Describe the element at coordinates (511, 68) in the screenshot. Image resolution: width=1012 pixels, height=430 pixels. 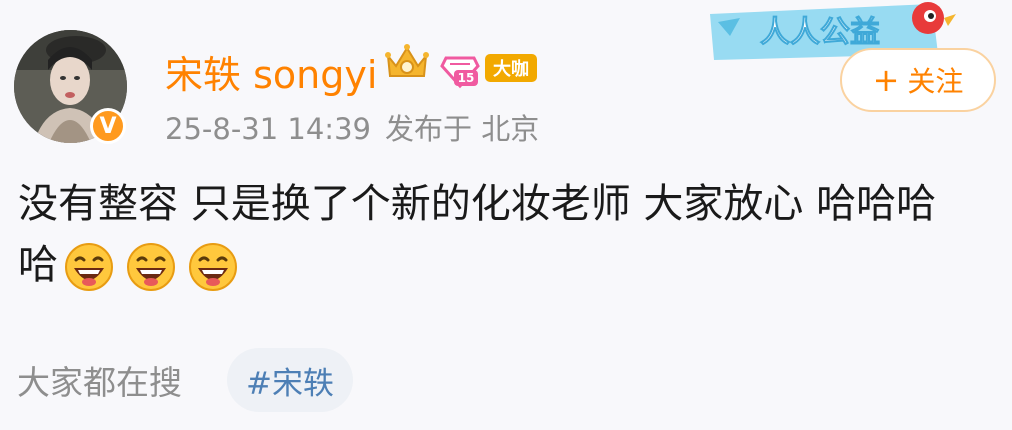
I see `big-shot-badge: 大咖` at that location.